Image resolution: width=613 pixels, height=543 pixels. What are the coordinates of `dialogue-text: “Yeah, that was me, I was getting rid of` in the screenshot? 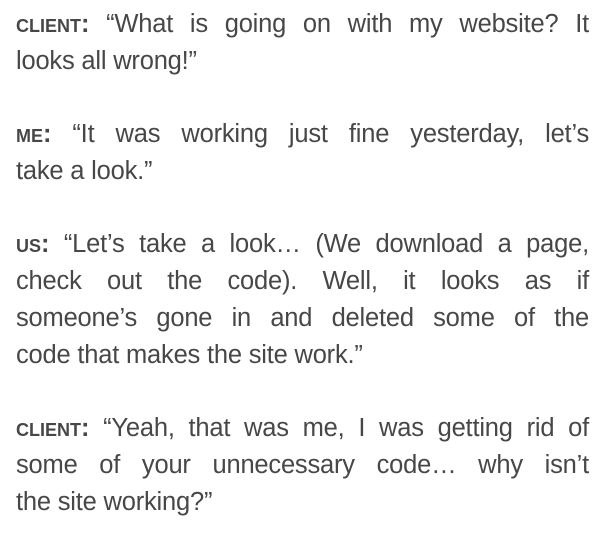 It's located at (346, 428).